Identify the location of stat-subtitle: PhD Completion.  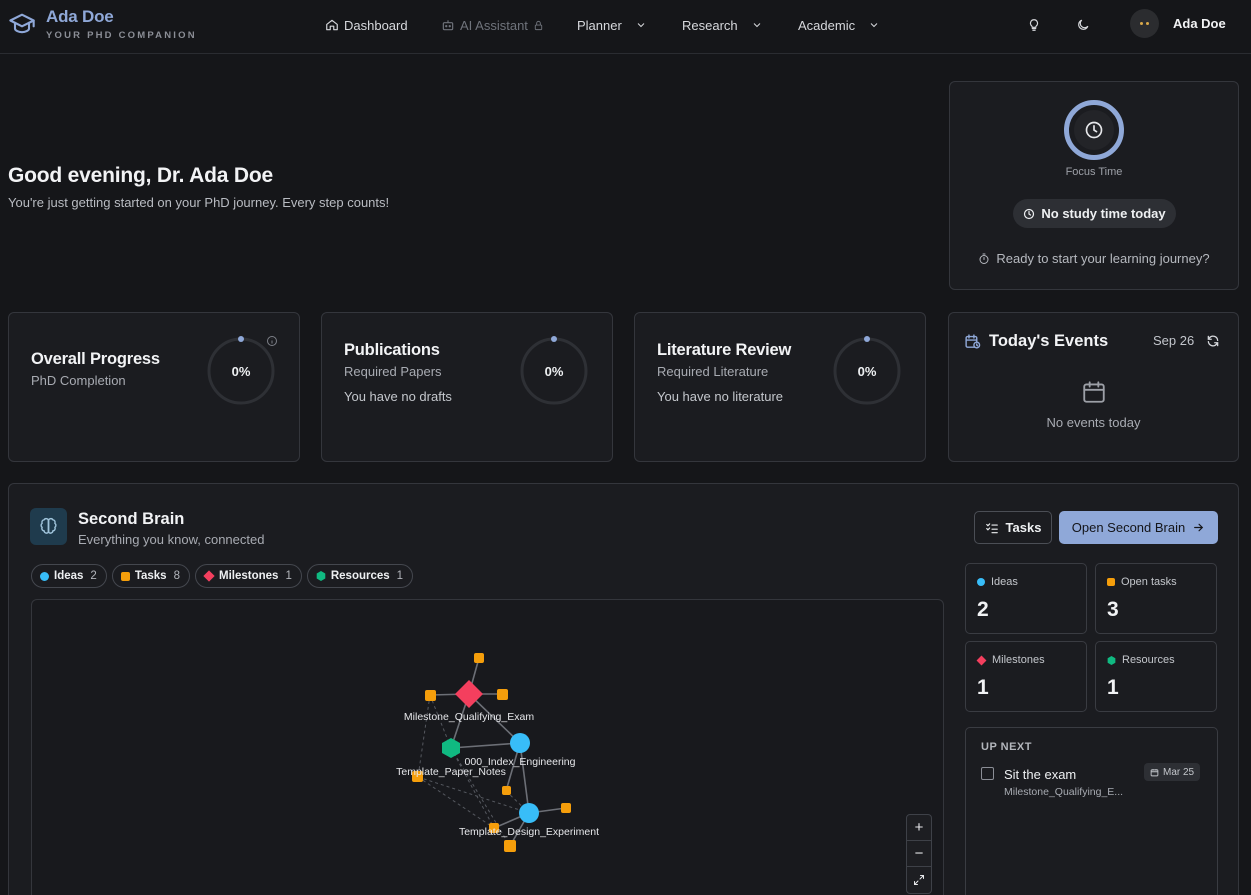
(78, 380).